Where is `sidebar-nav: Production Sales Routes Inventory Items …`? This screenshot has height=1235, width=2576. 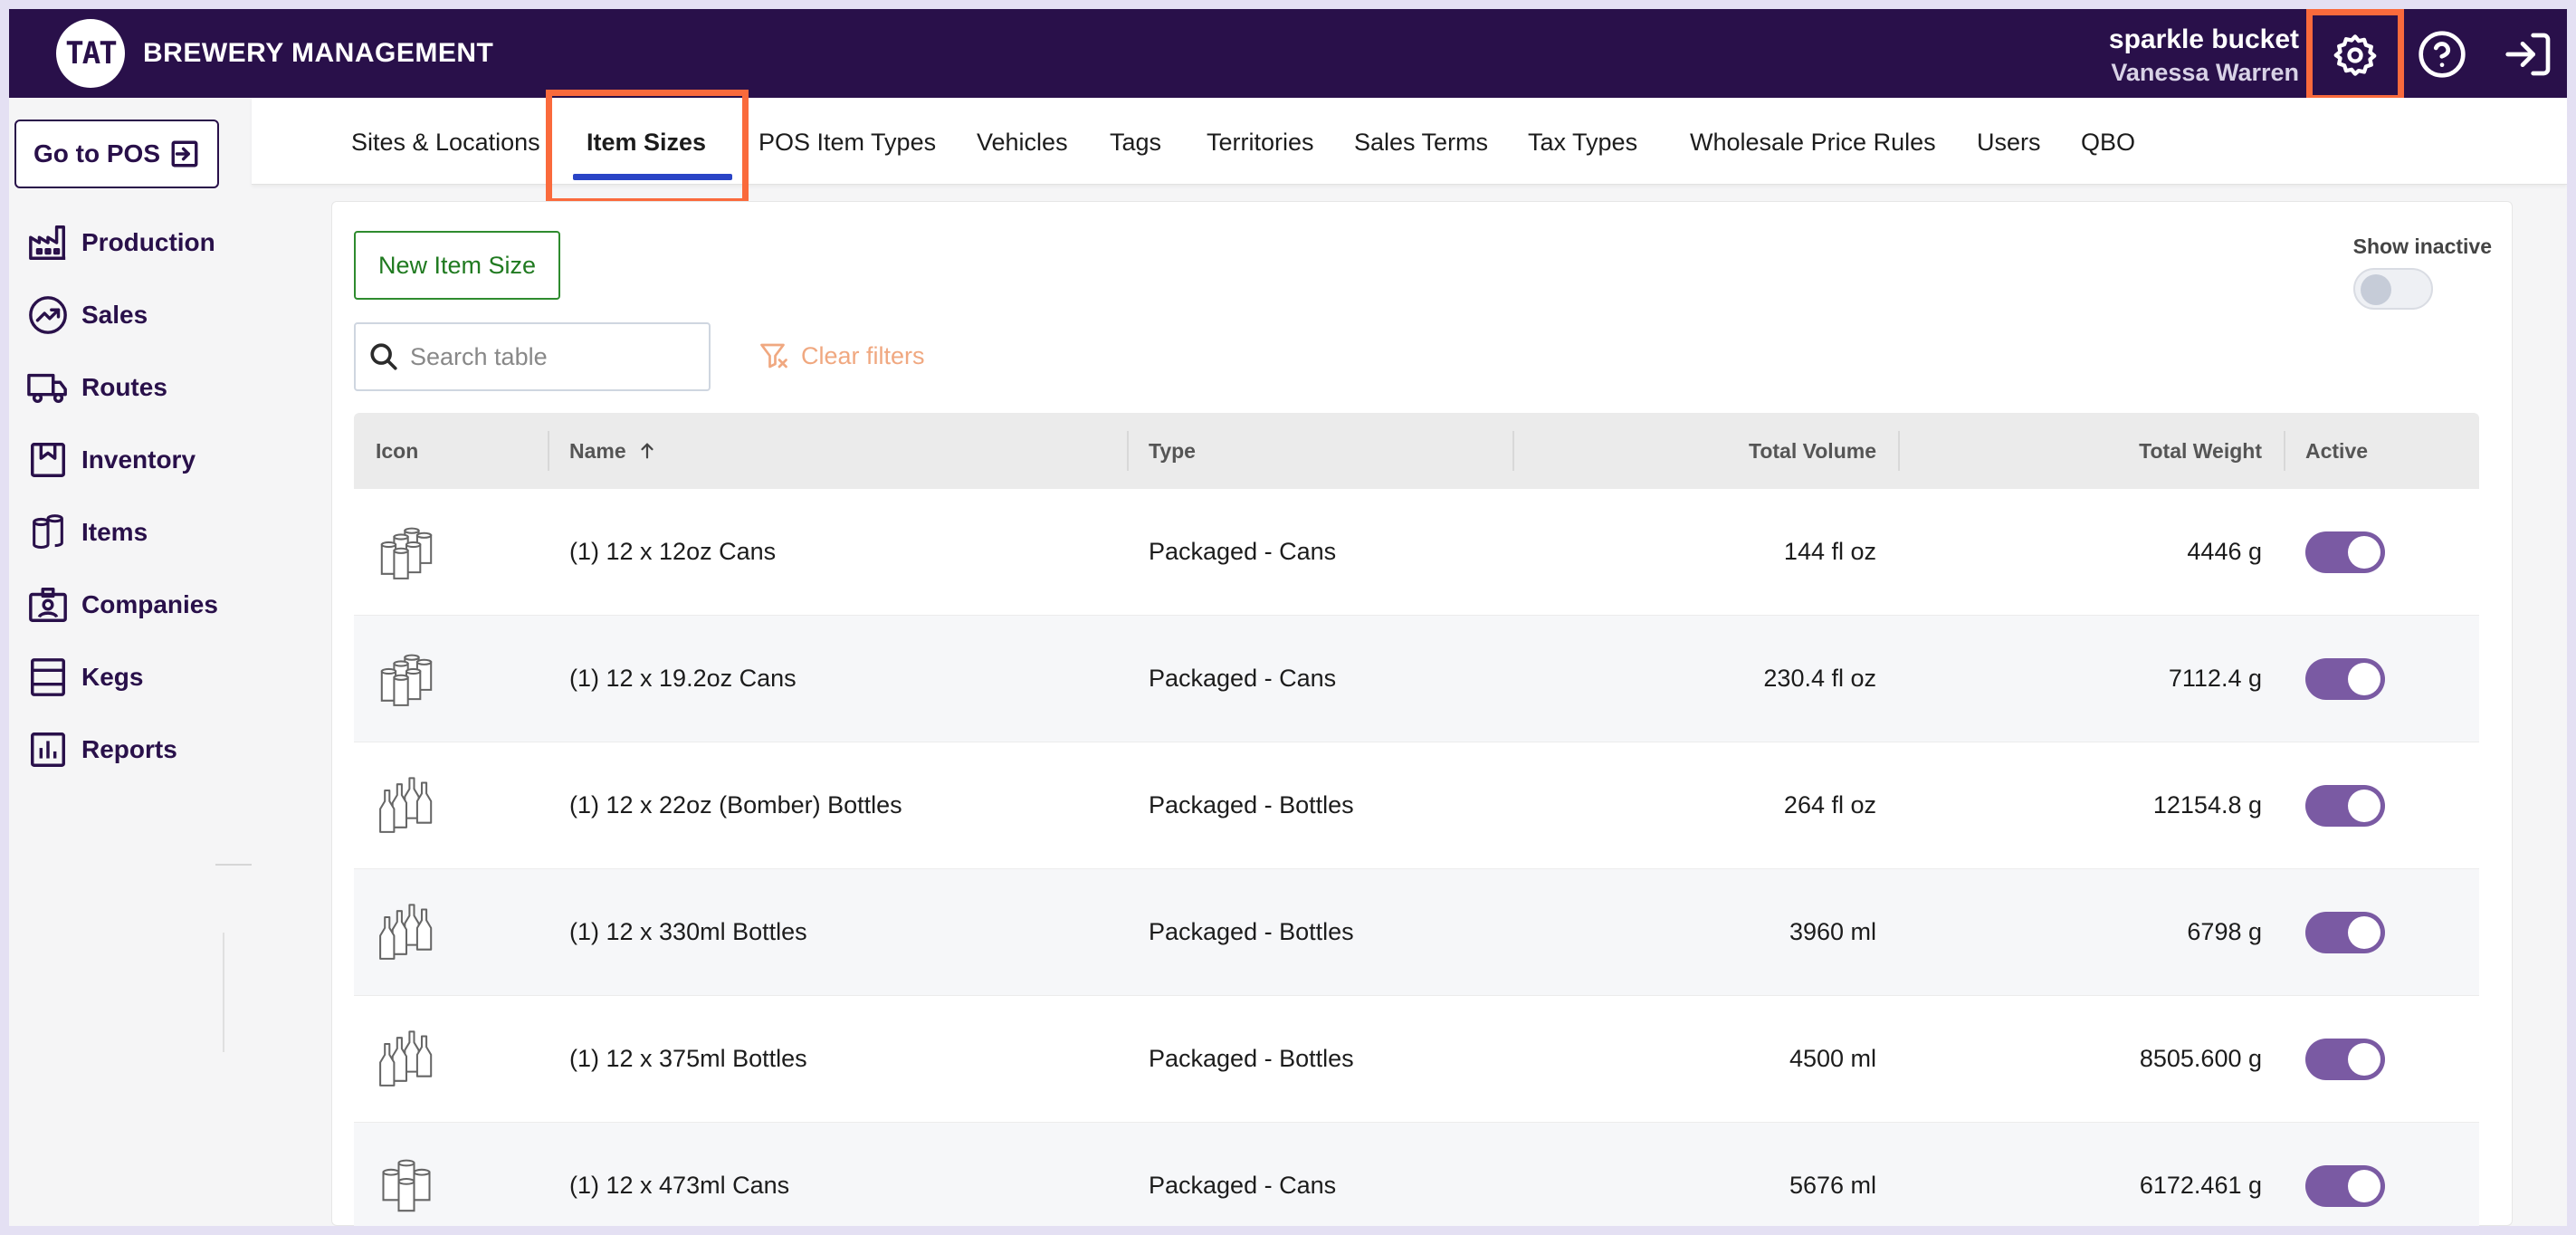
sidebar-nav: Production Sales Routes Inventory Items … is located at coordinates (123, 496).